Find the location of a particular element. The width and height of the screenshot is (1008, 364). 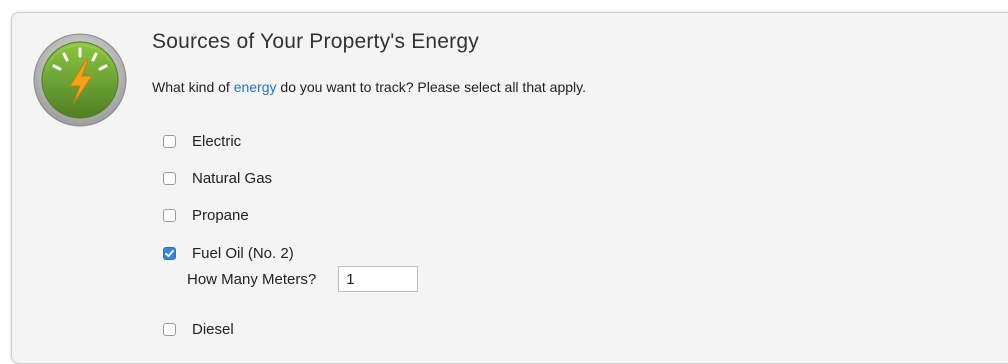

option-fuel-oil: Fuel Oil (No. 2) is located at coordinates (228, 253).